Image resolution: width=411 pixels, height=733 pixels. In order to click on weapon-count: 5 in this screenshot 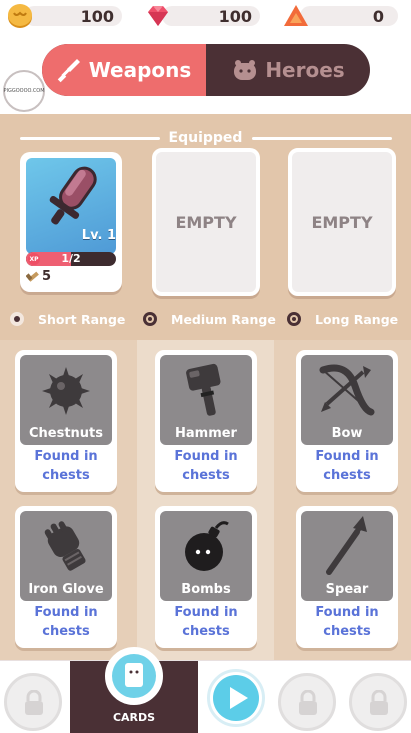, I will do `click(47, 276)`.